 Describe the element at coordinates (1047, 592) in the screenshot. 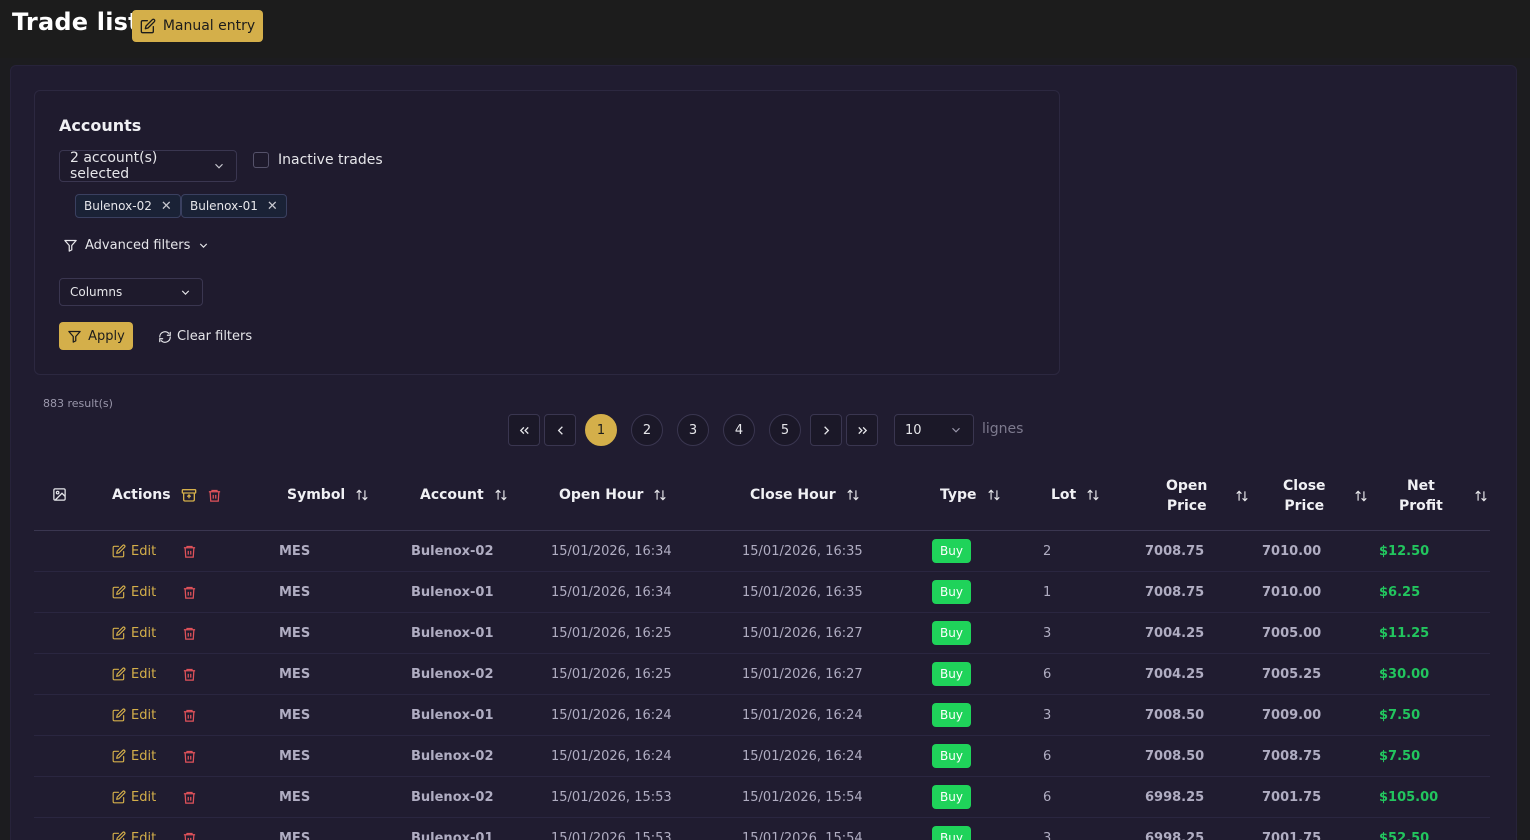

I see `cell-lot: 1` at that location.